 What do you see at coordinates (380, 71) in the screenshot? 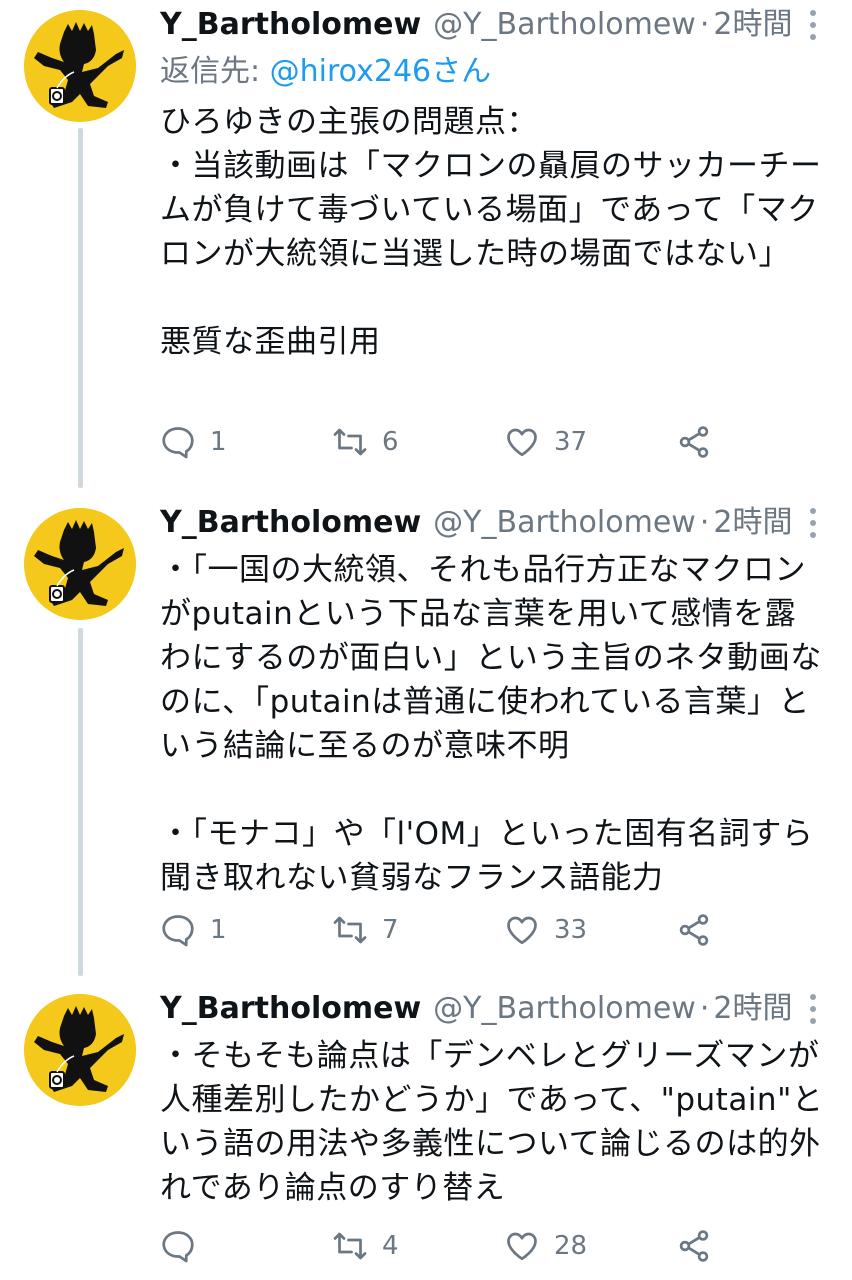
I see `reply-mention-link: @hirox246さん` at bounding box center [380, 71].